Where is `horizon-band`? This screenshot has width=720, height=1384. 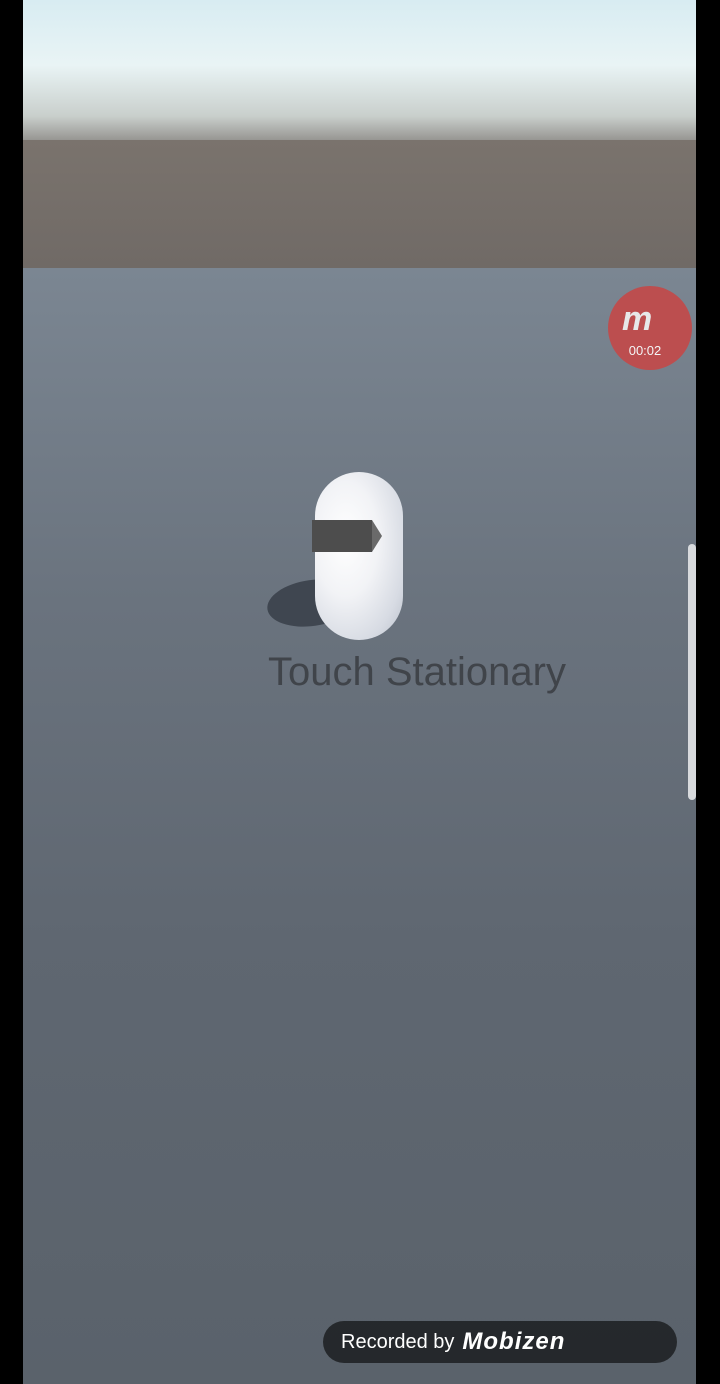
horizon-band is located at coordinates (359, 204).